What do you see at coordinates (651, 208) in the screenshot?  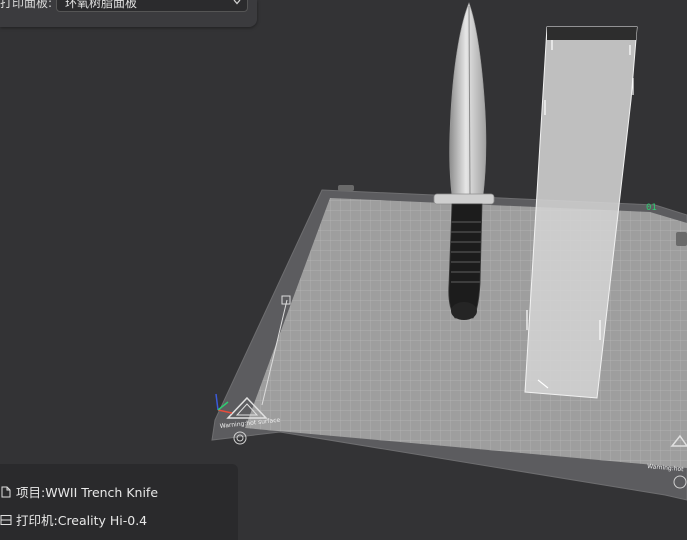 I see `plate-number: 01` at bounding box center [651, 208].